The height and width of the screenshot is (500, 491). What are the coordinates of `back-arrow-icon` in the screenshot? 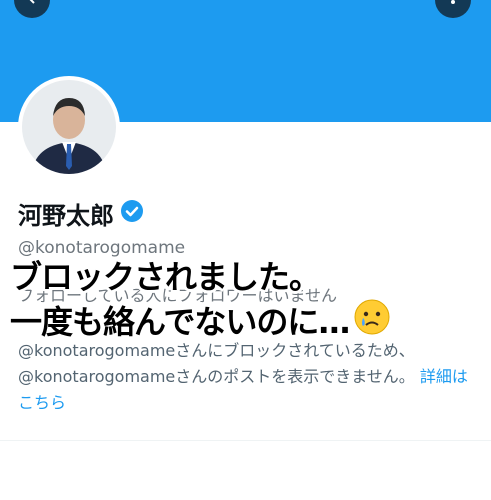 It's located at (32, 5).